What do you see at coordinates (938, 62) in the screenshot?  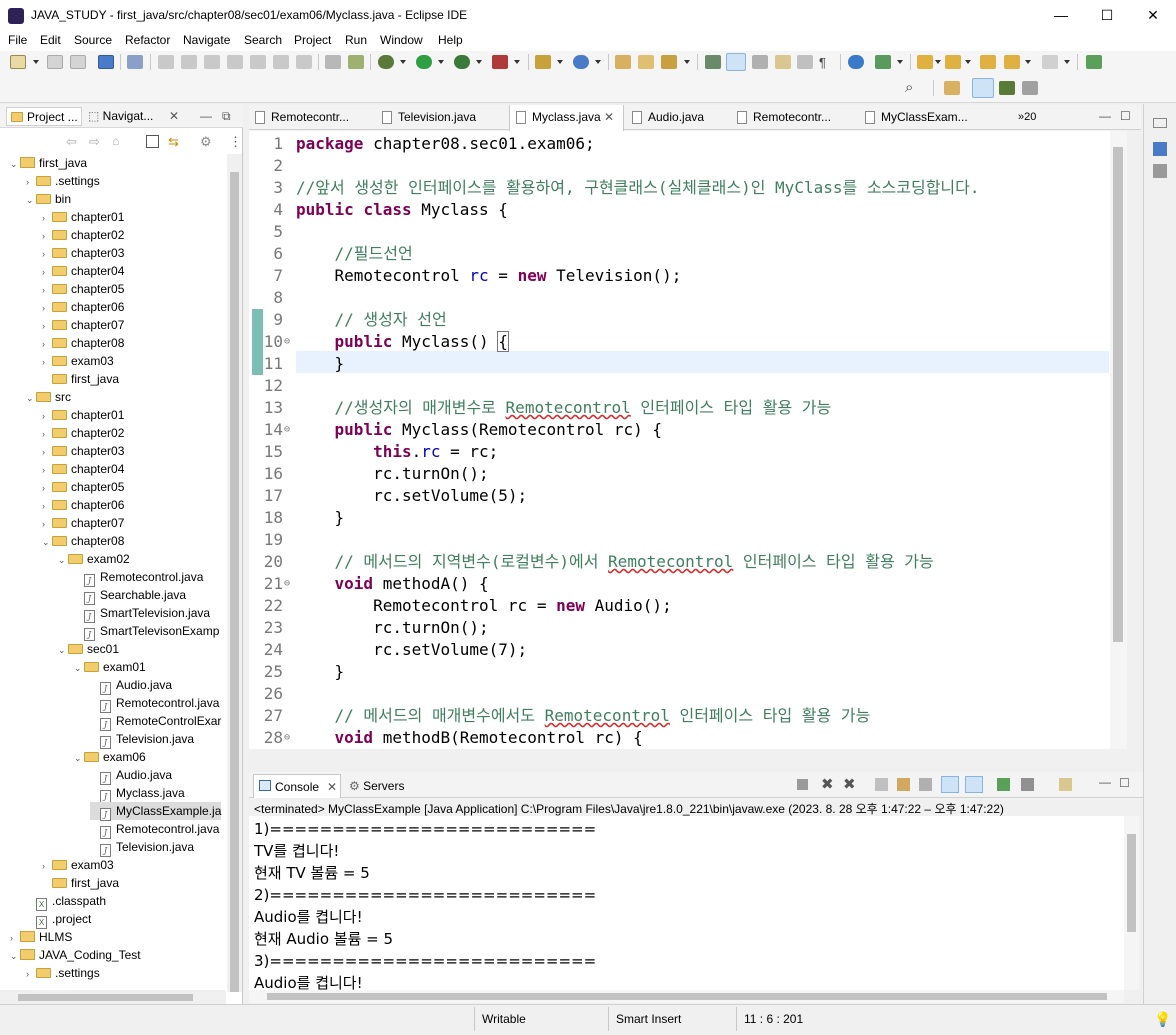 I see `next-annotation-dropdown-icon` at bounding box center [938, 62].